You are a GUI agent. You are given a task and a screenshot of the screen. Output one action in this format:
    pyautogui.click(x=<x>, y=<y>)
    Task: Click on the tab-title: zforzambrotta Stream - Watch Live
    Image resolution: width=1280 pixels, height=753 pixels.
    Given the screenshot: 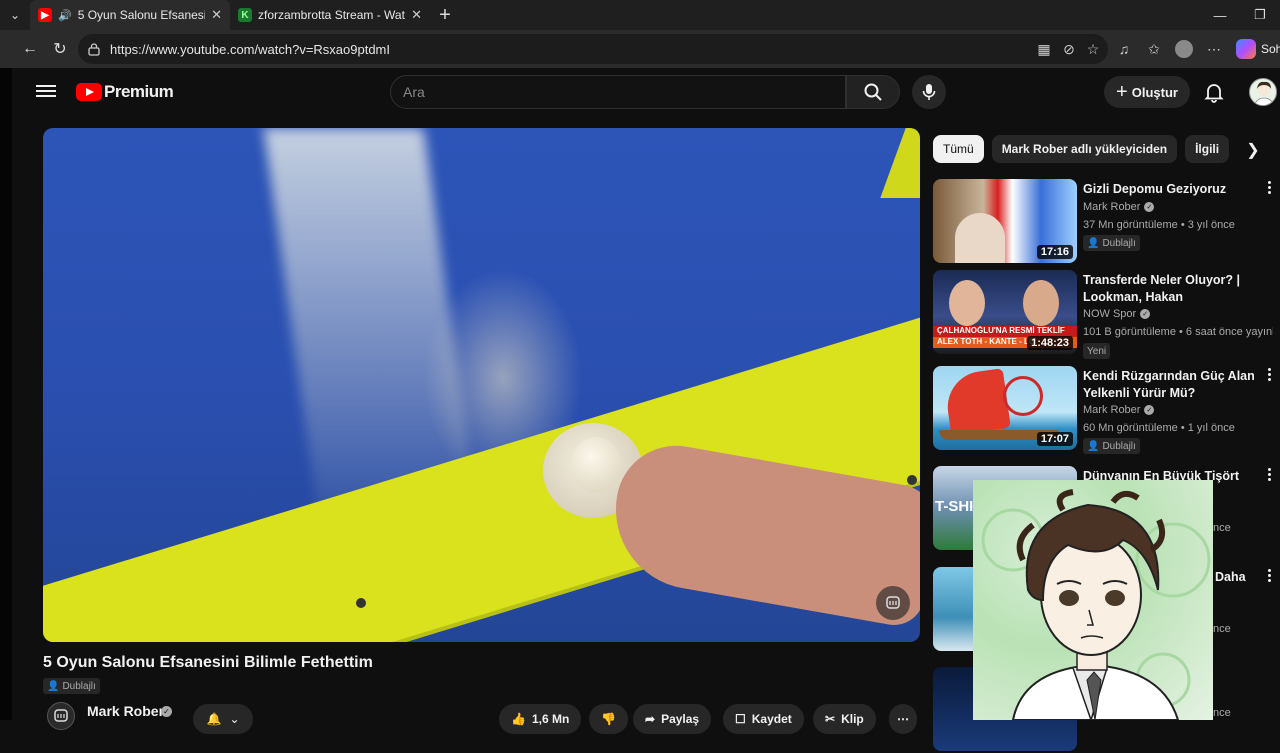 What is the action you would take?
    pyautogui.click(x=331, y=15)
    